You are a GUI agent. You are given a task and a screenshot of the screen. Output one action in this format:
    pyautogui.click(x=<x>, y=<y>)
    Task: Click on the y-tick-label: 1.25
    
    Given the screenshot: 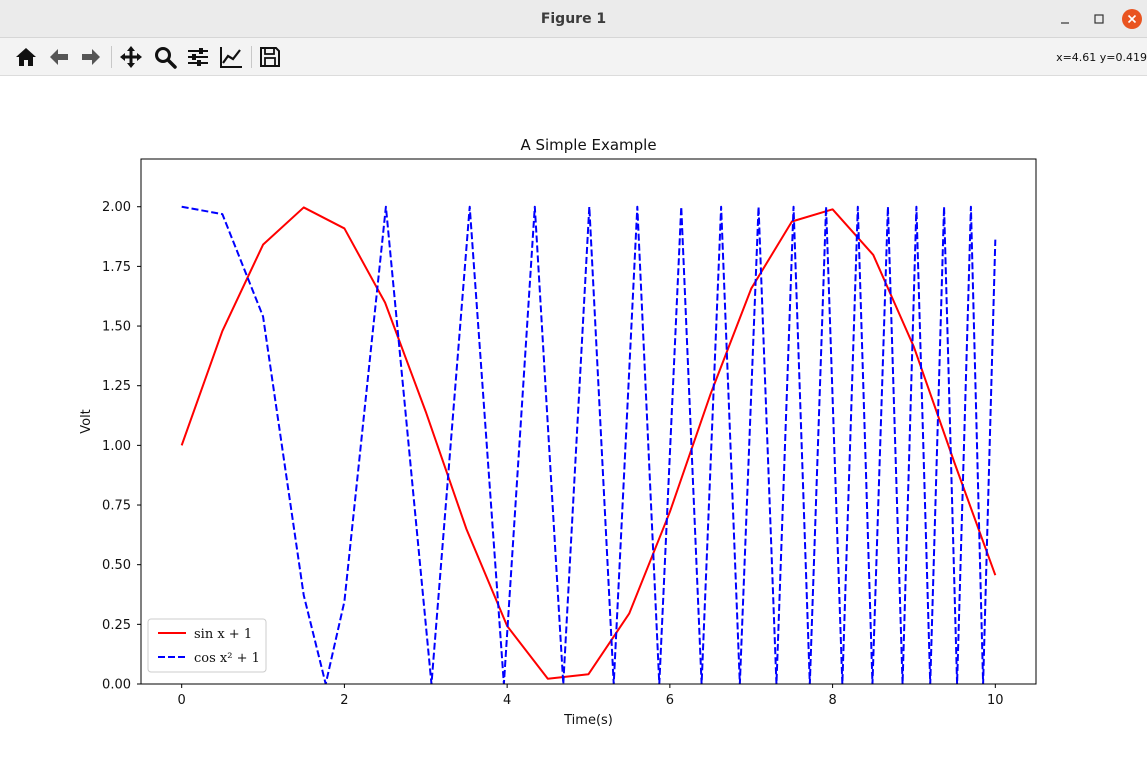 What is the action you would take?
    pyautogui.click(x=116, y=386)
    